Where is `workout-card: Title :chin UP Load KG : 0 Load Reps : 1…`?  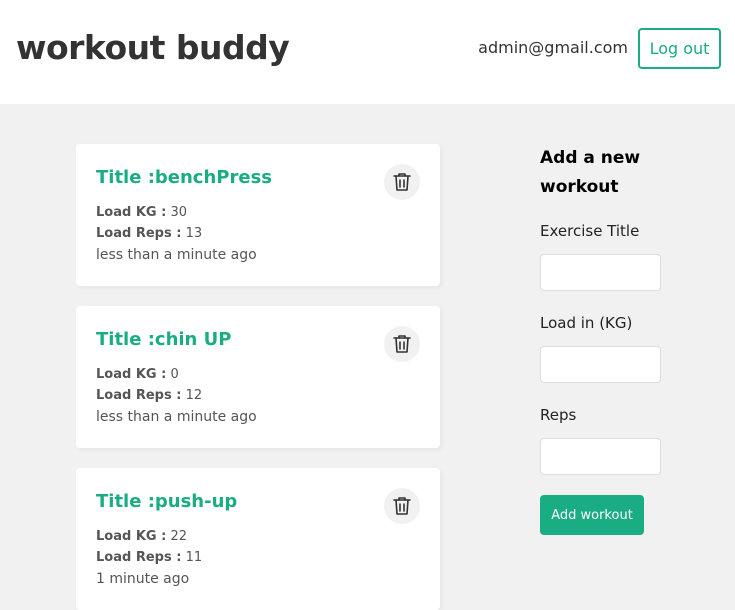
workout-card: Title :chin UP Load KG : 0 Load Reps : 1… is located at coordinates (258, 377).